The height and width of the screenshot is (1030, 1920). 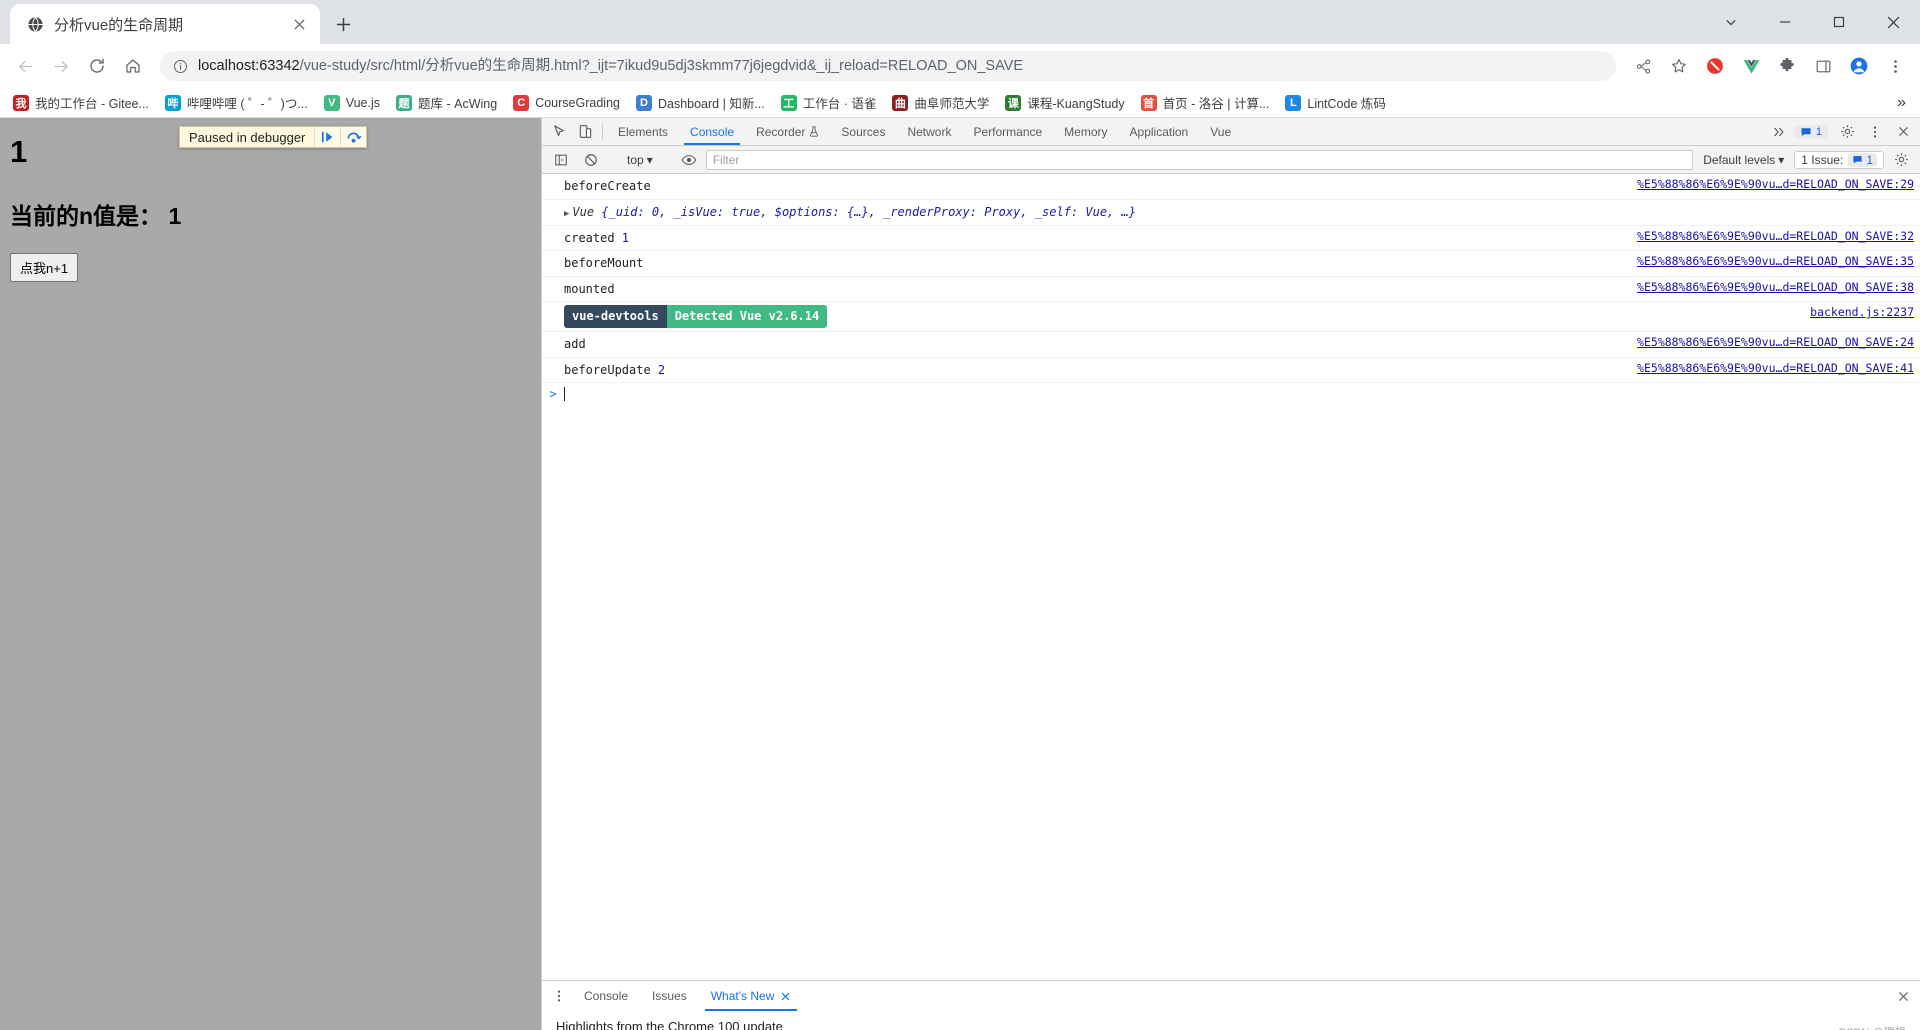 I want to click on inspect-element-icon, so click(x=559, y=131).